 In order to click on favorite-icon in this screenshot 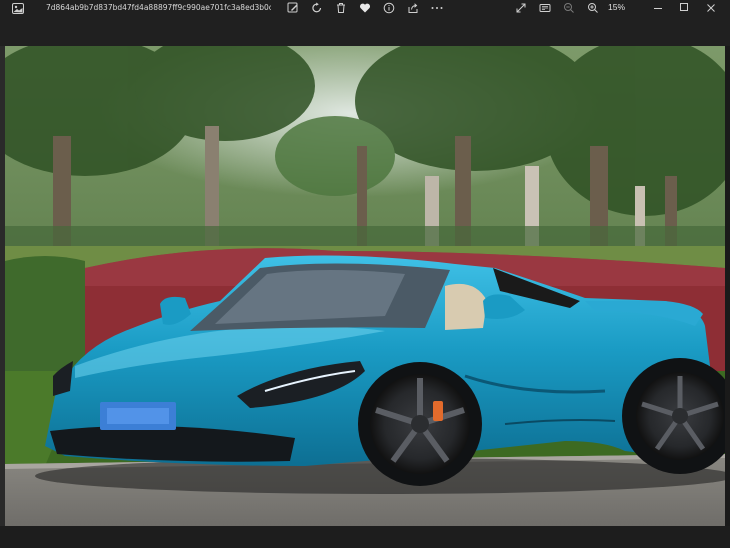, I will do `click(365, 8)`.